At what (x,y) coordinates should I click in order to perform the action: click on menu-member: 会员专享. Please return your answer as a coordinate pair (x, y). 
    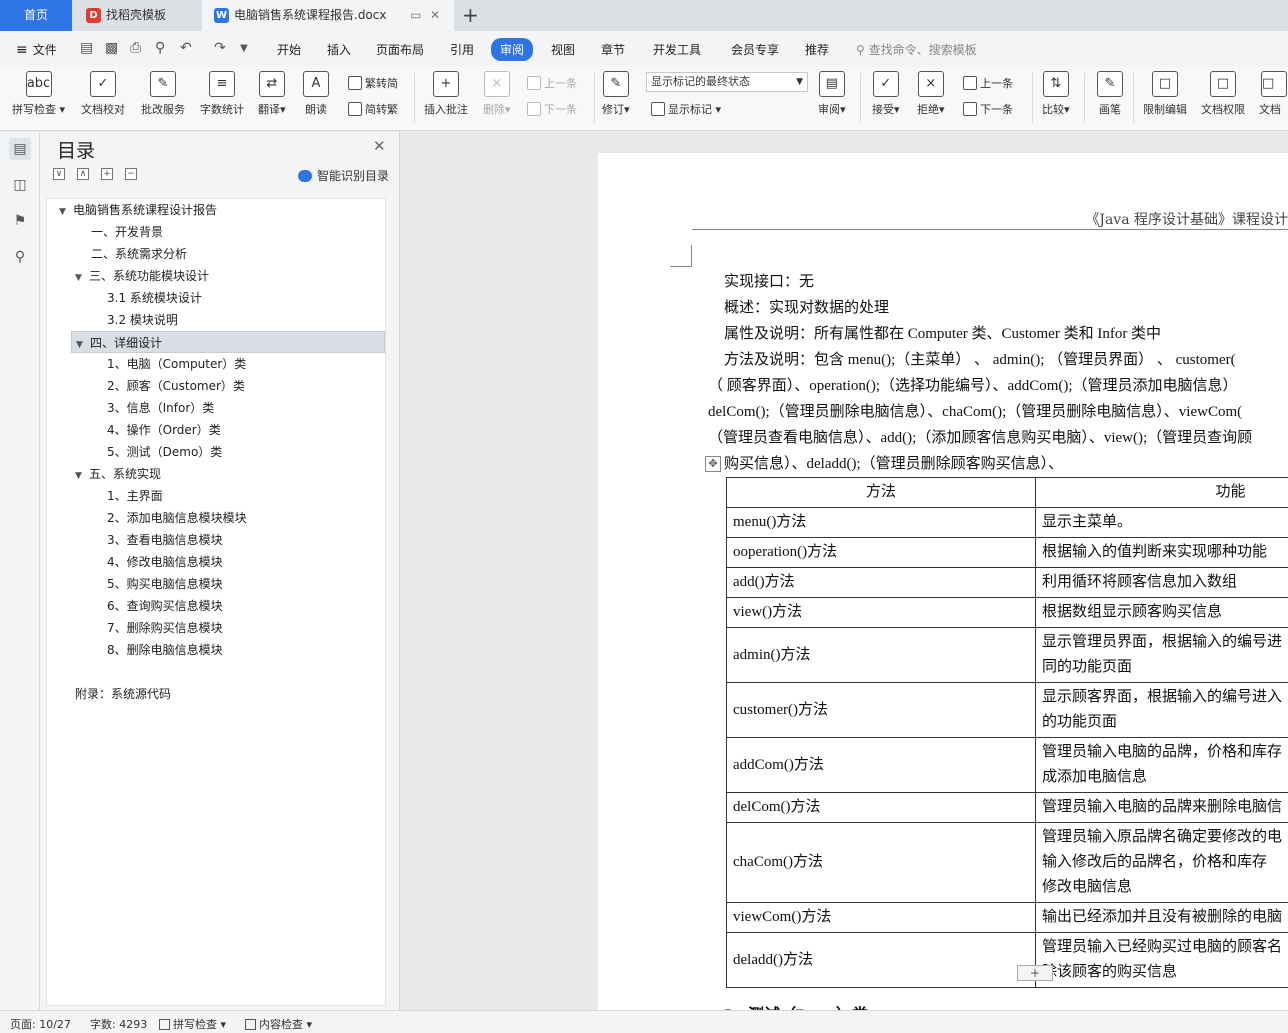
    Looking at the image, I should click on (755, 49).